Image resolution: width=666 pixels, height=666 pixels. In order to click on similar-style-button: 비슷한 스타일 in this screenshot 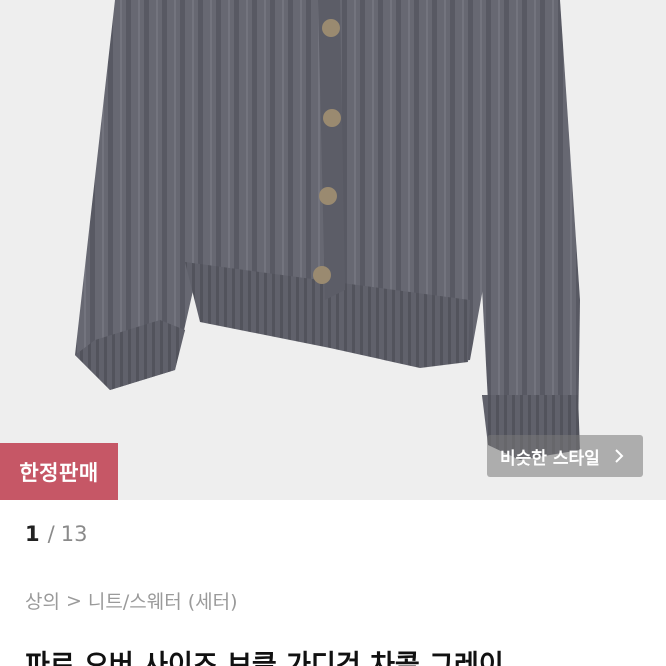, I will do `click(565, 456)`.